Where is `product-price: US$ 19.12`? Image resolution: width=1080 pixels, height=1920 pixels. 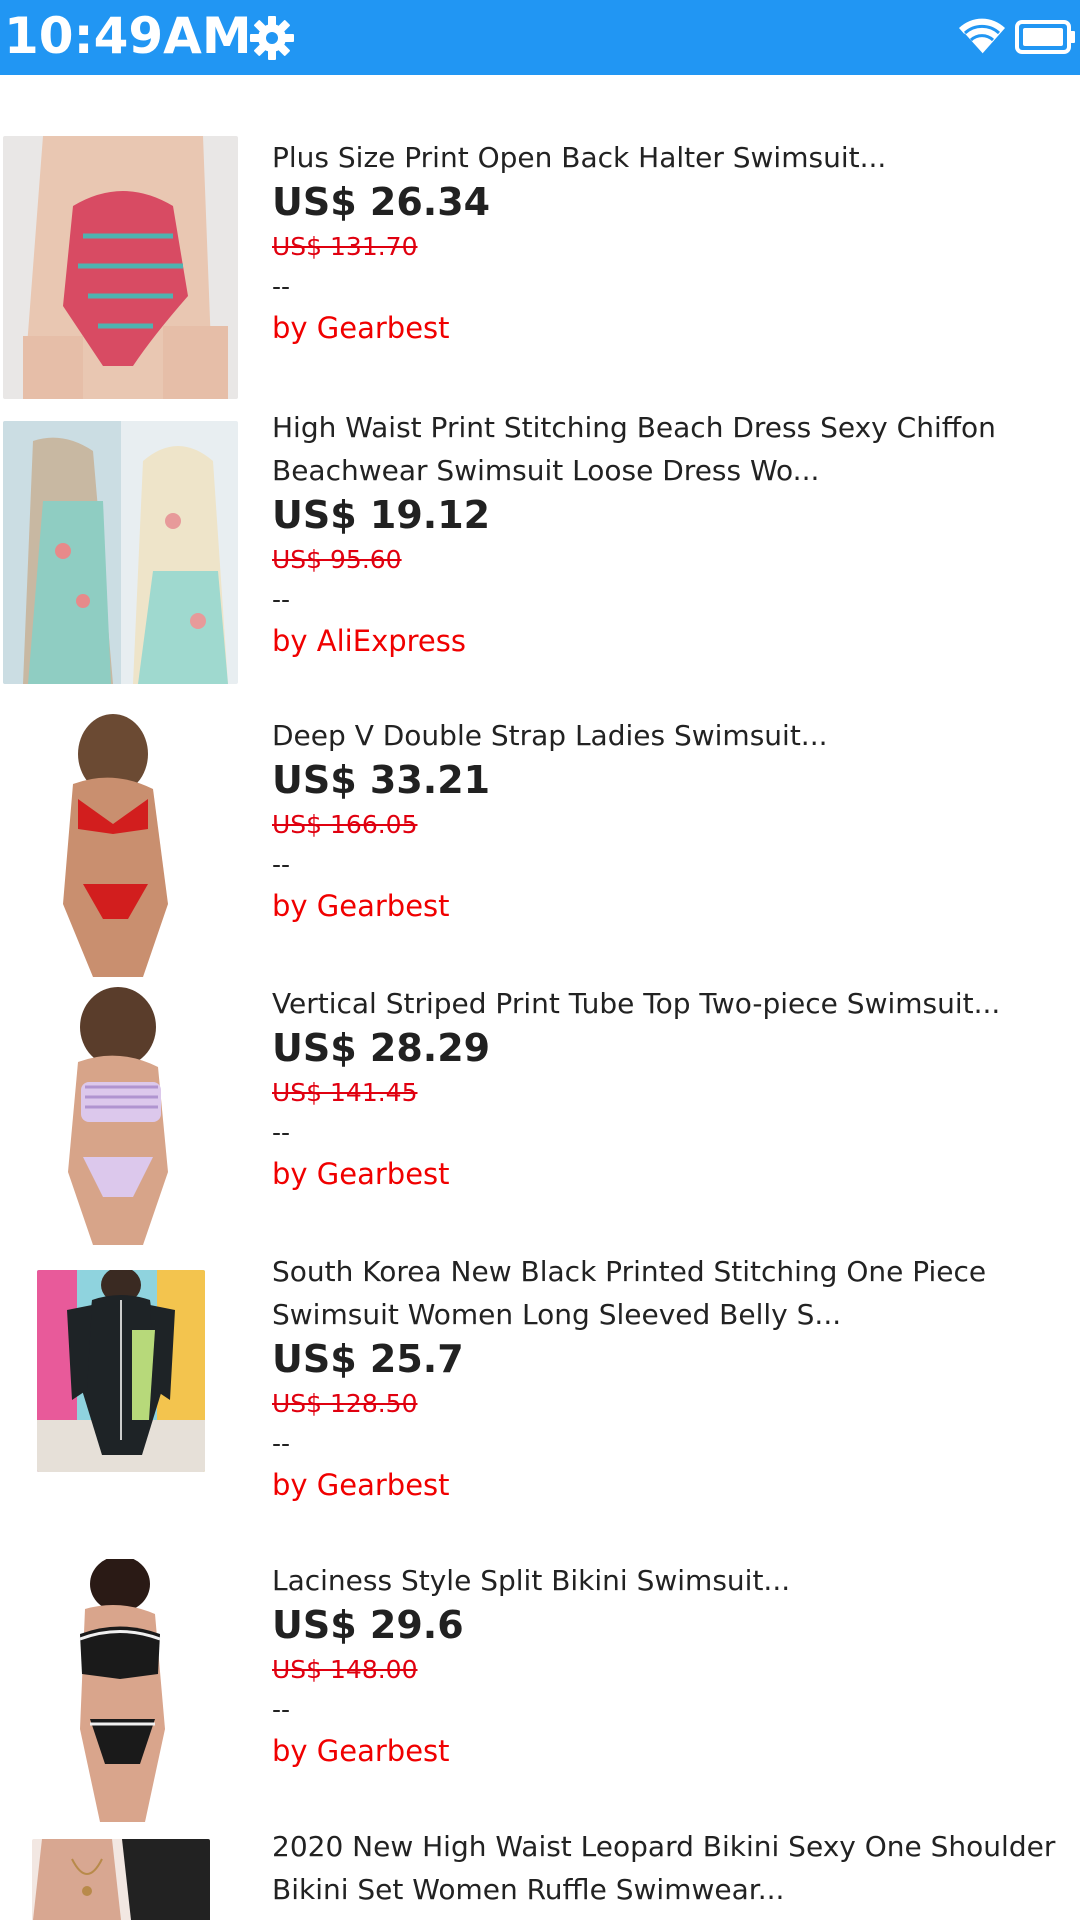 product-price: US$ 19.12 is located at coordinates (381, 515).